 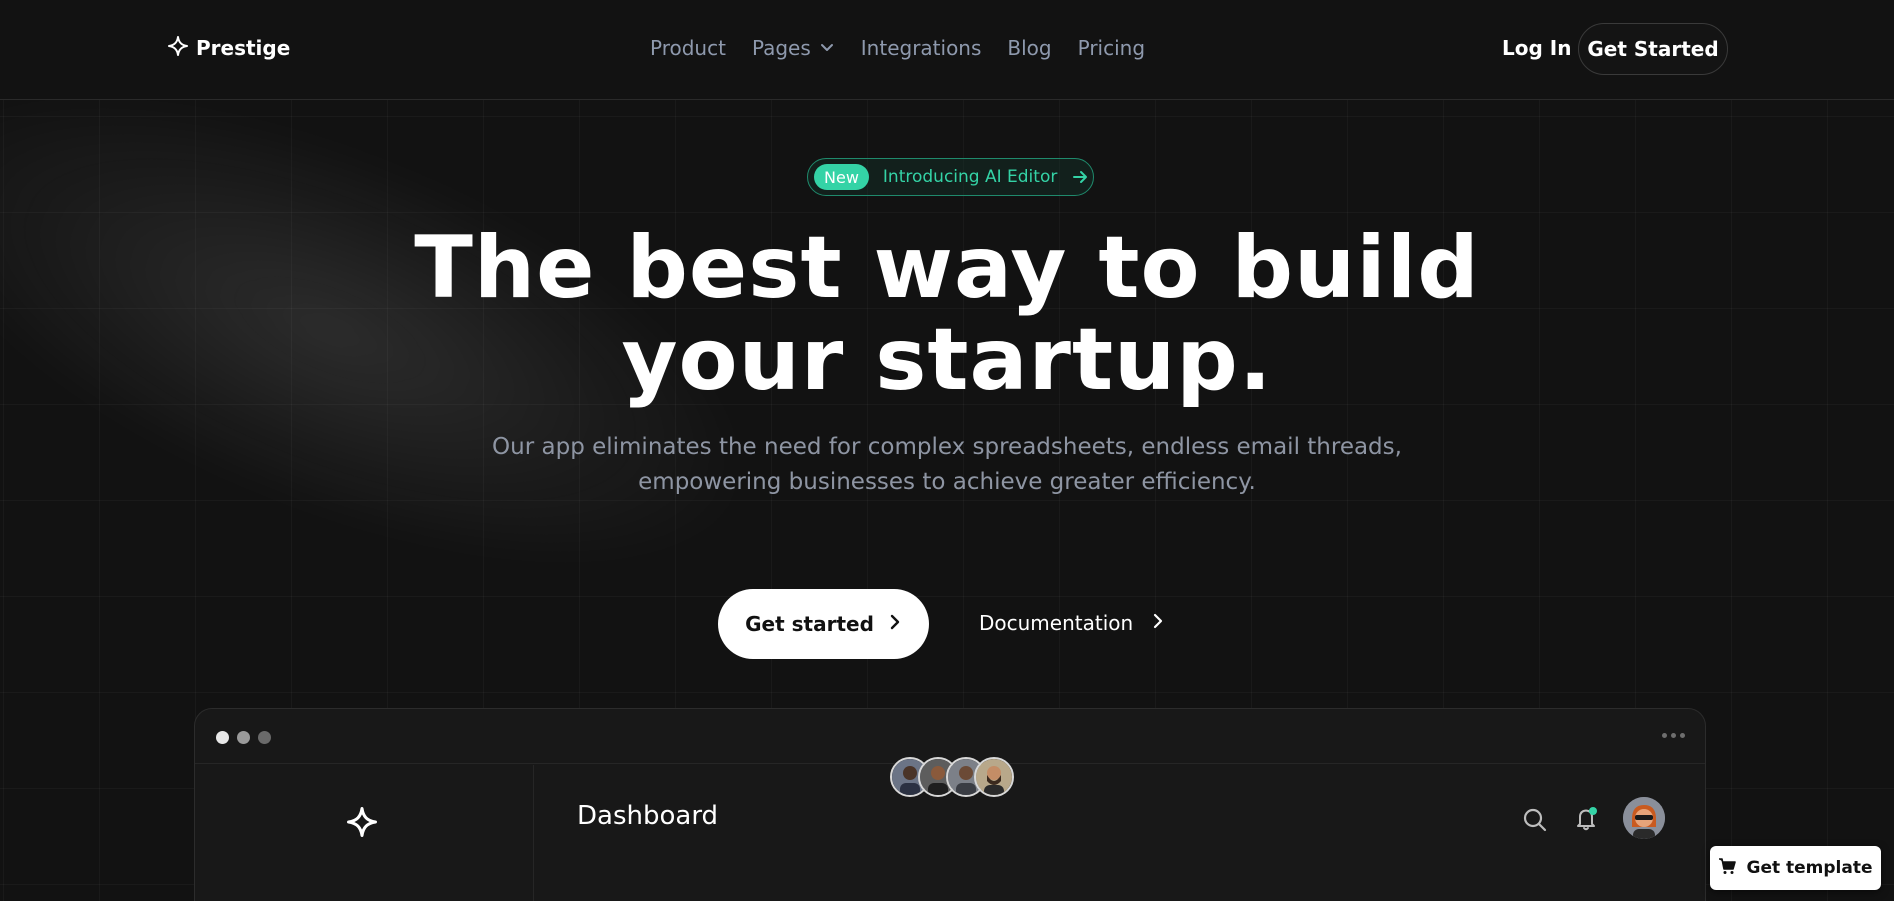 I want to click on user-avatar, so click(x=1644, y=818).